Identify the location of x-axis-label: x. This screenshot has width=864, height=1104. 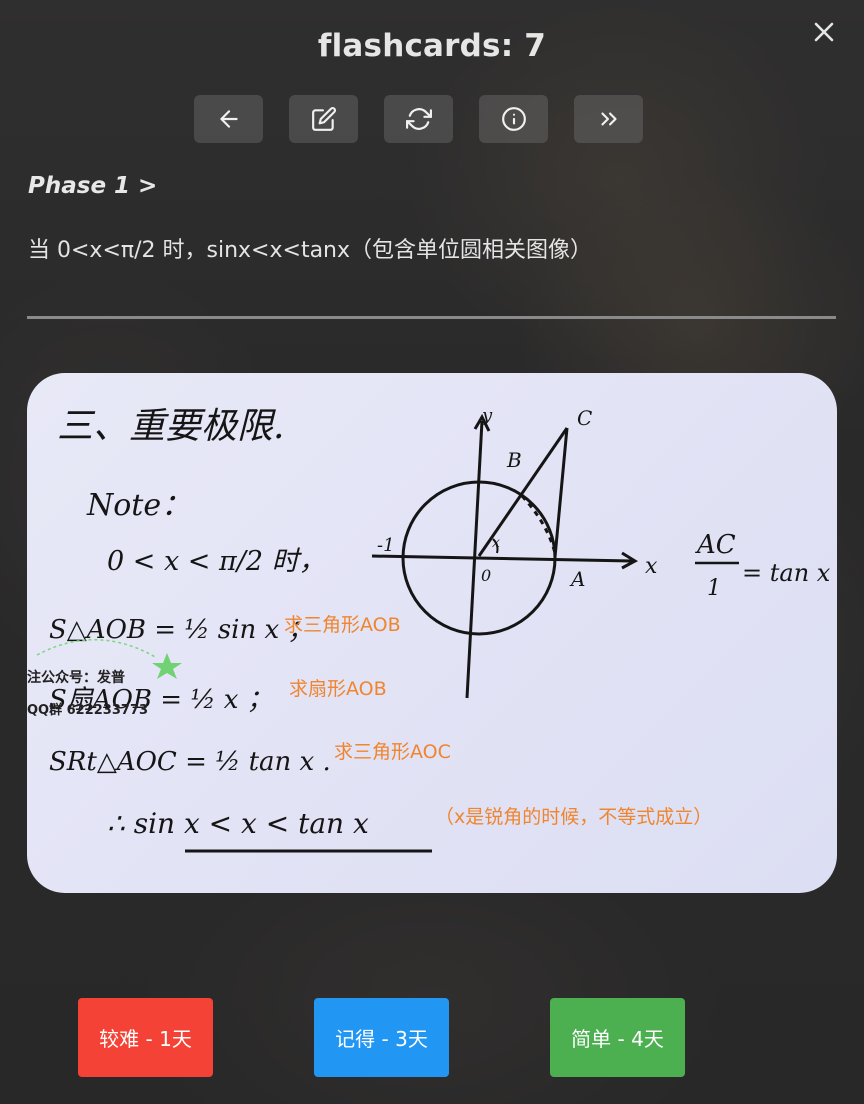
(651, 566).